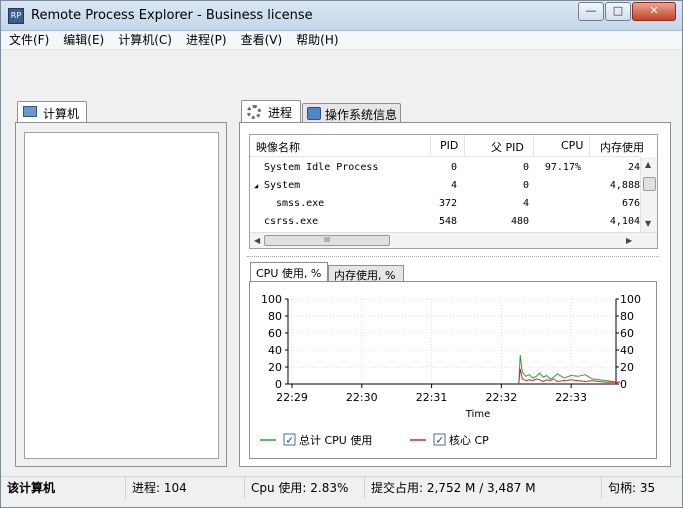  What do you see at coordinates (16, 16) in the screenshot?
I see `app-icon: RP` at bounding box center [16, 16].